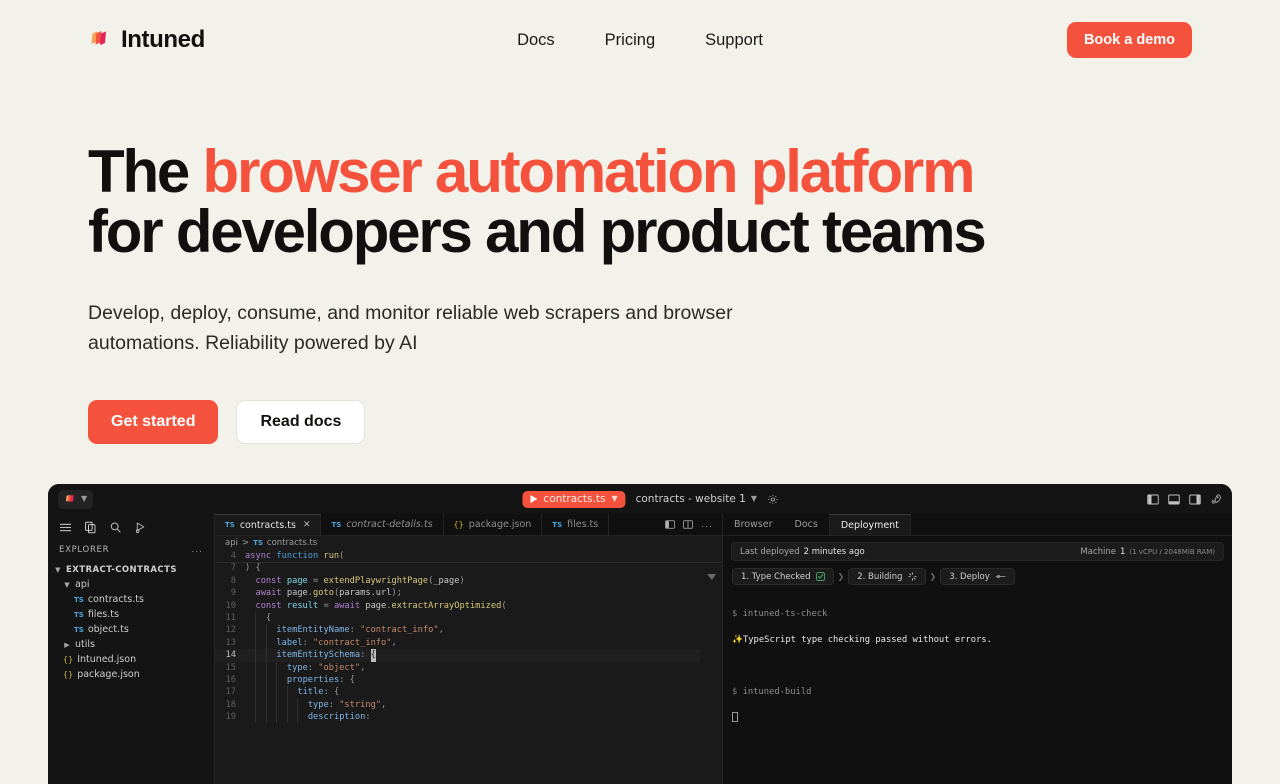 This screenshot has width=1280, height=784. I want to click on step-type-checked: 1. Type Checked, so click(783, 576).